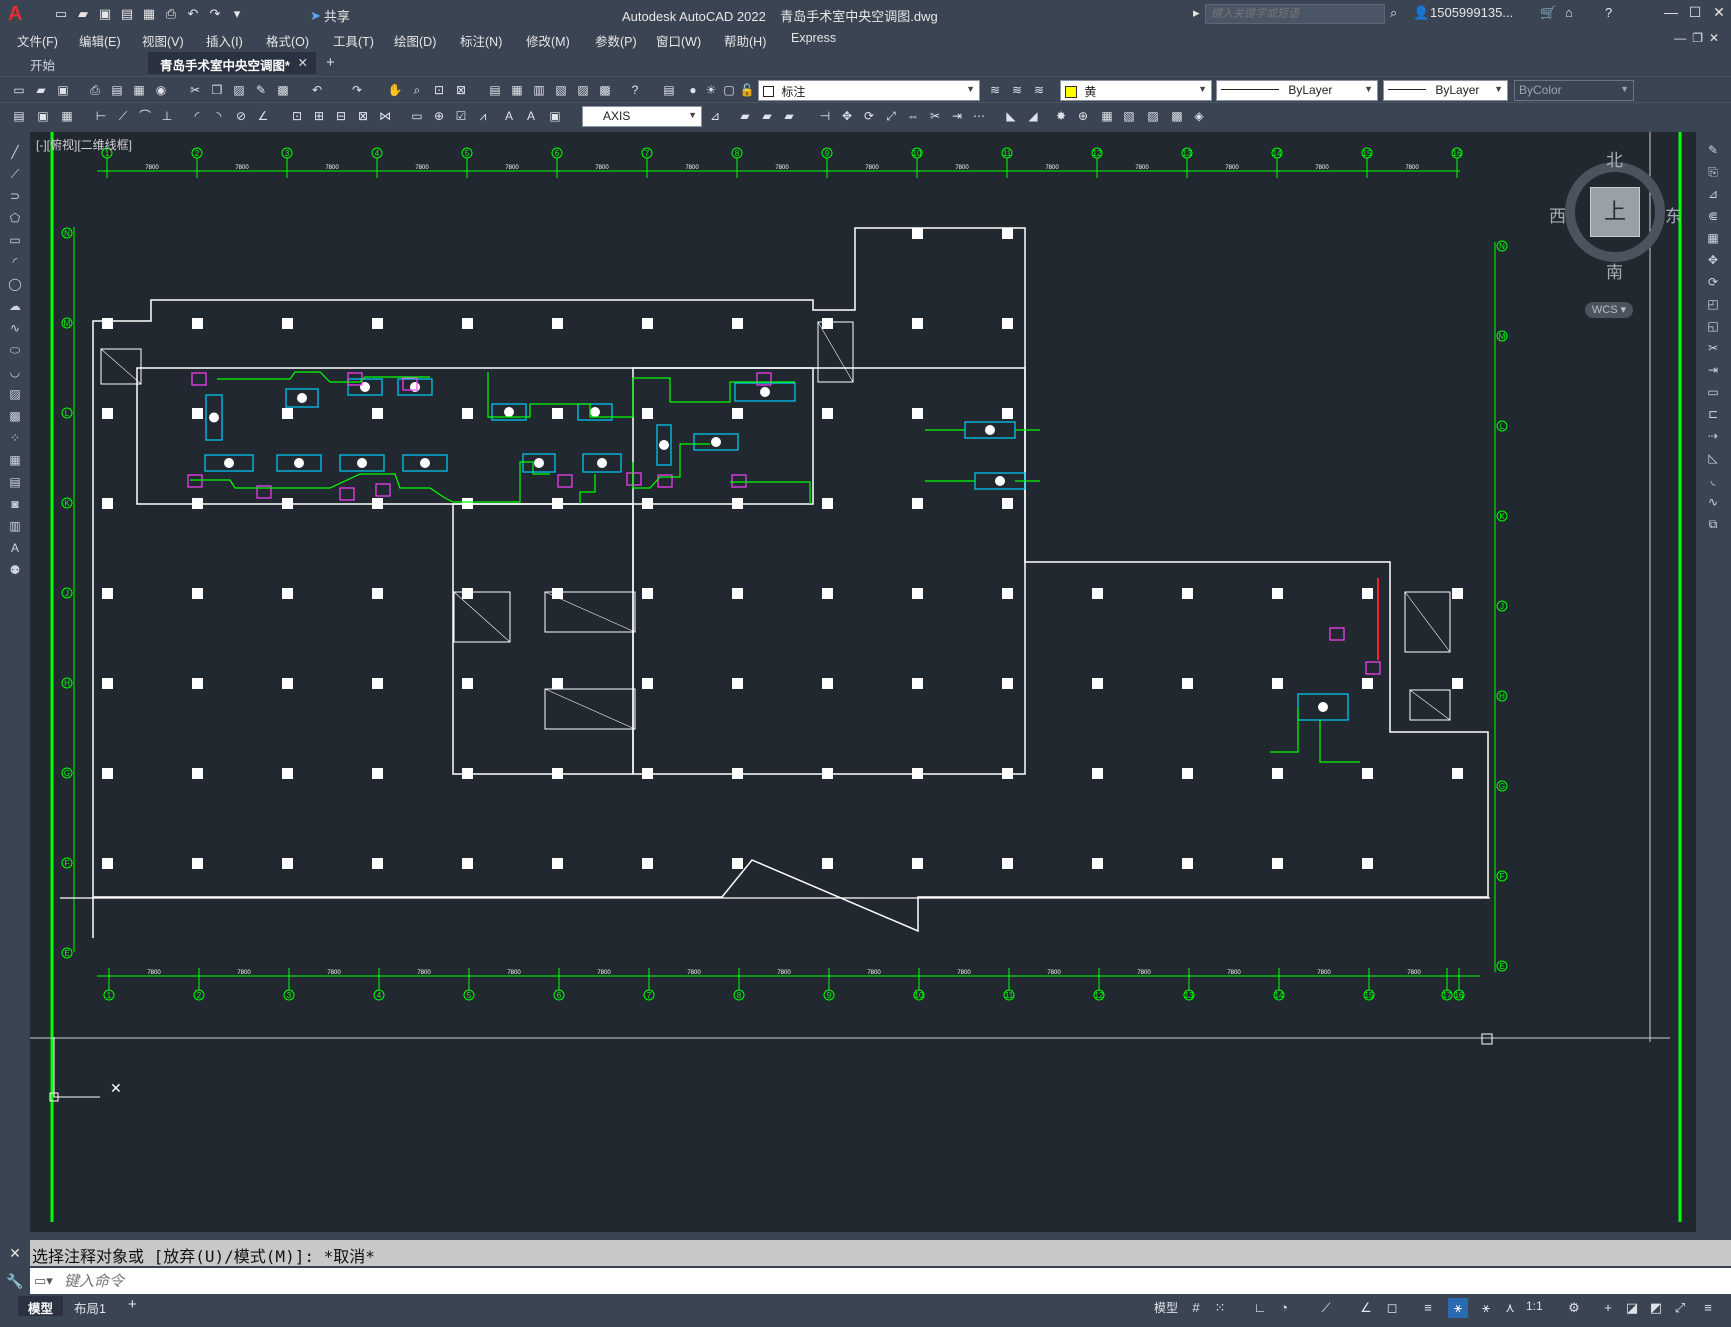  What do you see at coordinates (95, 90) in the screenshot?
I see `plot-icon: ⎙` at bounding box center [95, 90].